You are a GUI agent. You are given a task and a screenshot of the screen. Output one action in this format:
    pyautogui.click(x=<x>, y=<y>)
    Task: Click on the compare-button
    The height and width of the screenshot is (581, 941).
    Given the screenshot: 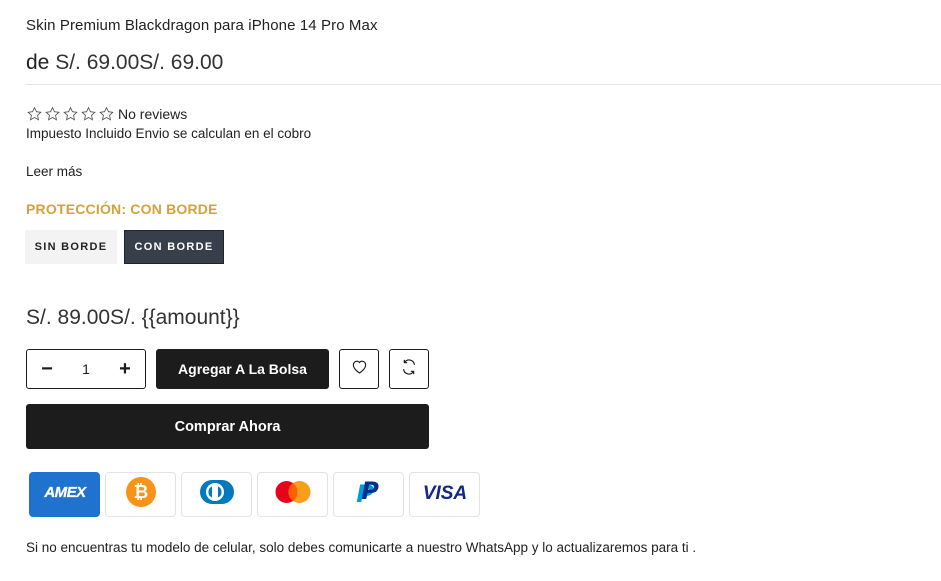 What is the action you would take?
    pyautogui.click(x=409, y=369)
    